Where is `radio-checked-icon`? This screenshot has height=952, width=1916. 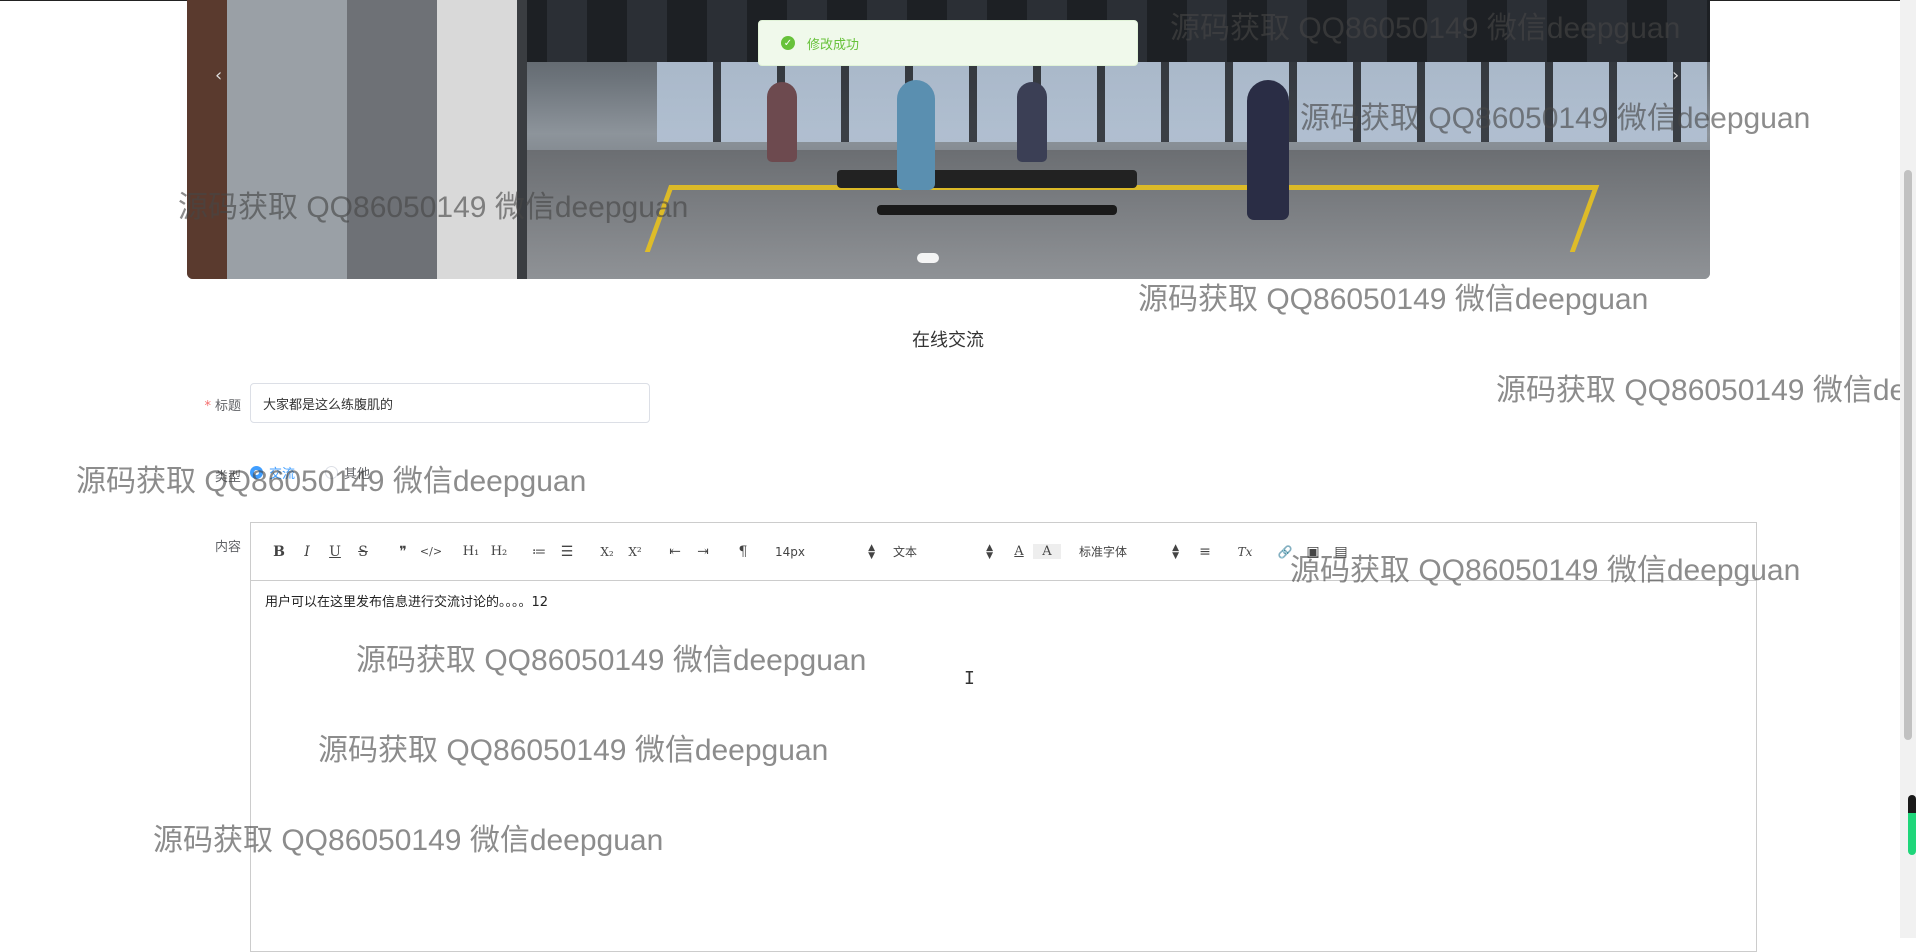 radio-checked-icon is located at coordinates (256, 472).